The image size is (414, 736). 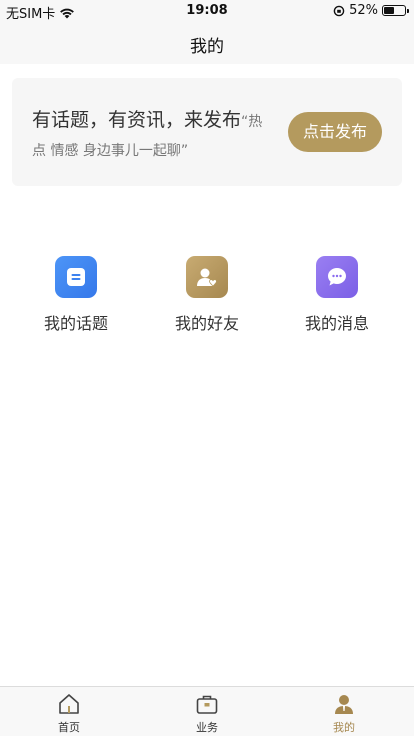 I want to click on page-title: 我的, so click(x=207, y=47).